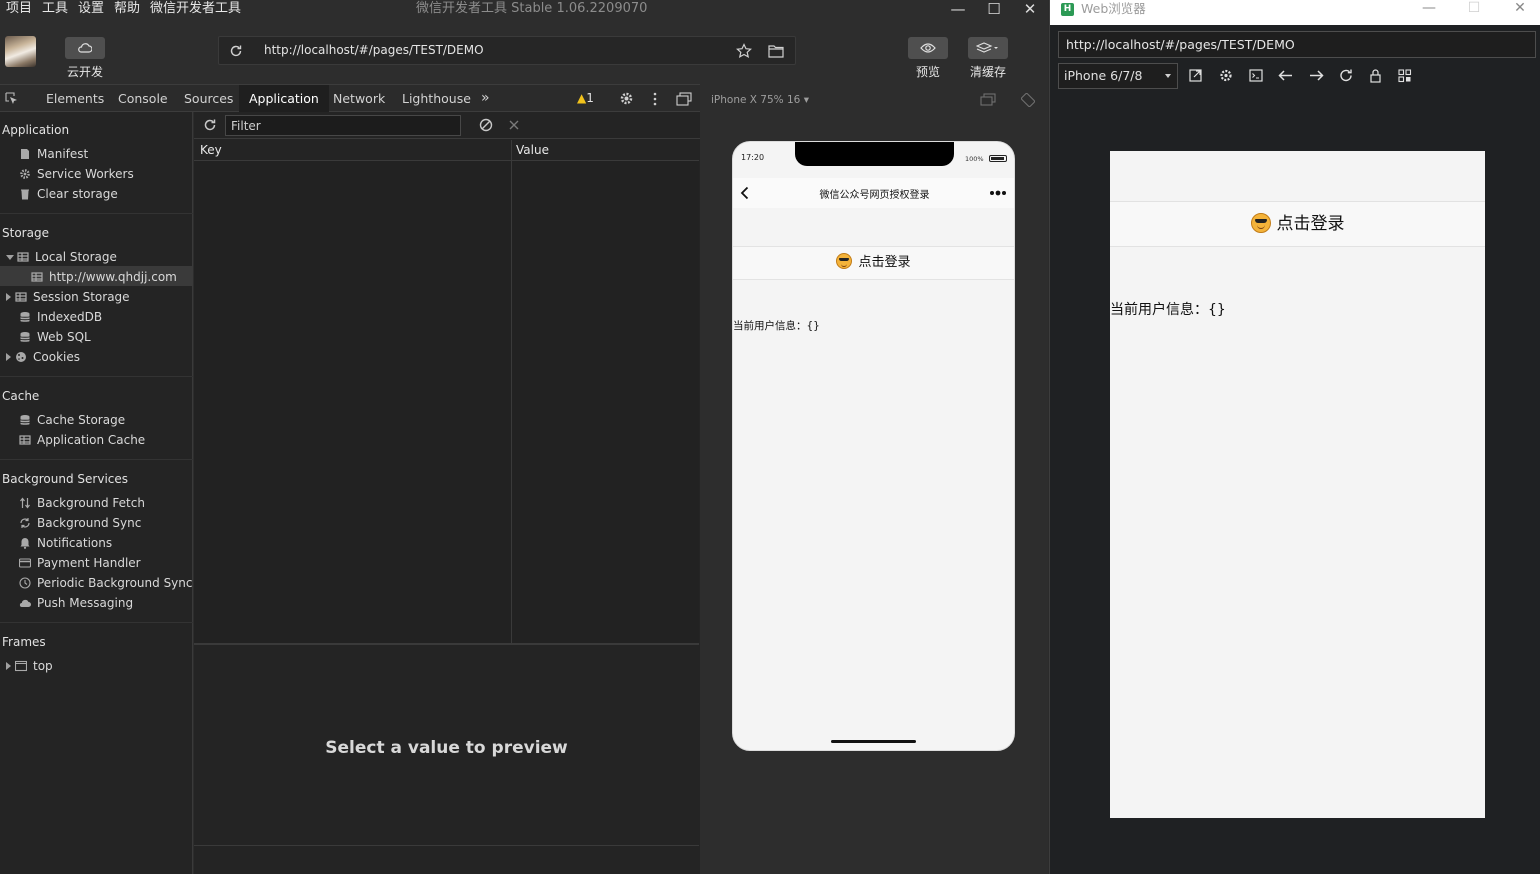 This screenshot has height=874, width=1540. Describe the element at coordinates (998, 193) in the screenshot. I see `more-dots-icon` at that location.